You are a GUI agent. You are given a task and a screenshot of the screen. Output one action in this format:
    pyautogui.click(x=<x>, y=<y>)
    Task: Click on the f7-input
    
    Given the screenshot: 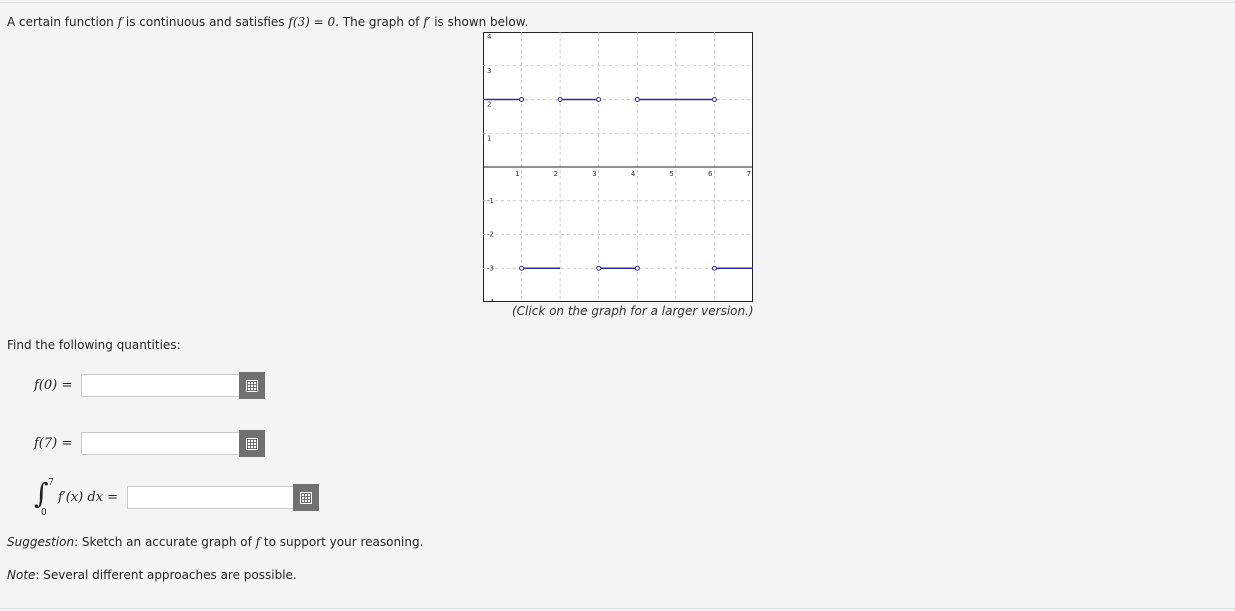 What is the action you would take?
    pyautogui.click(x=160, y=443)
    